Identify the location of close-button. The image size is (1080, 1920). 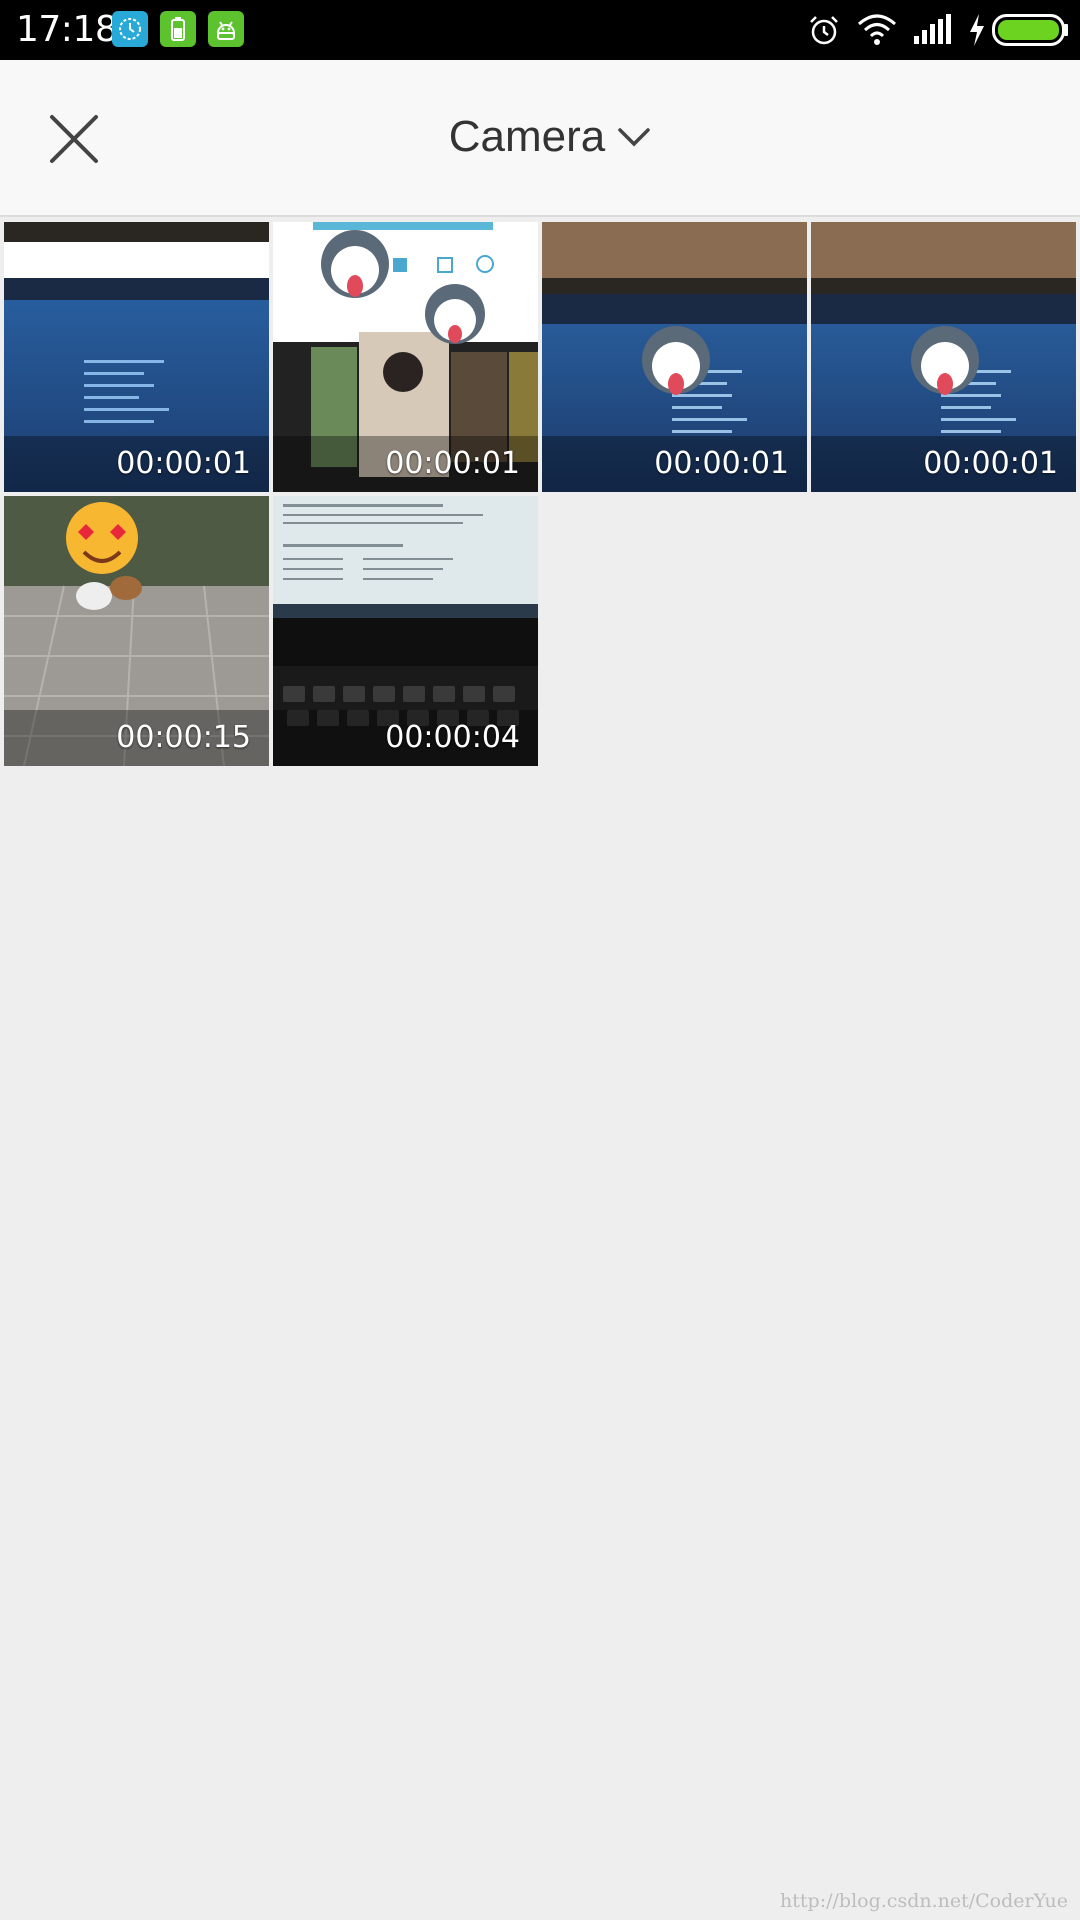
(74, 139).